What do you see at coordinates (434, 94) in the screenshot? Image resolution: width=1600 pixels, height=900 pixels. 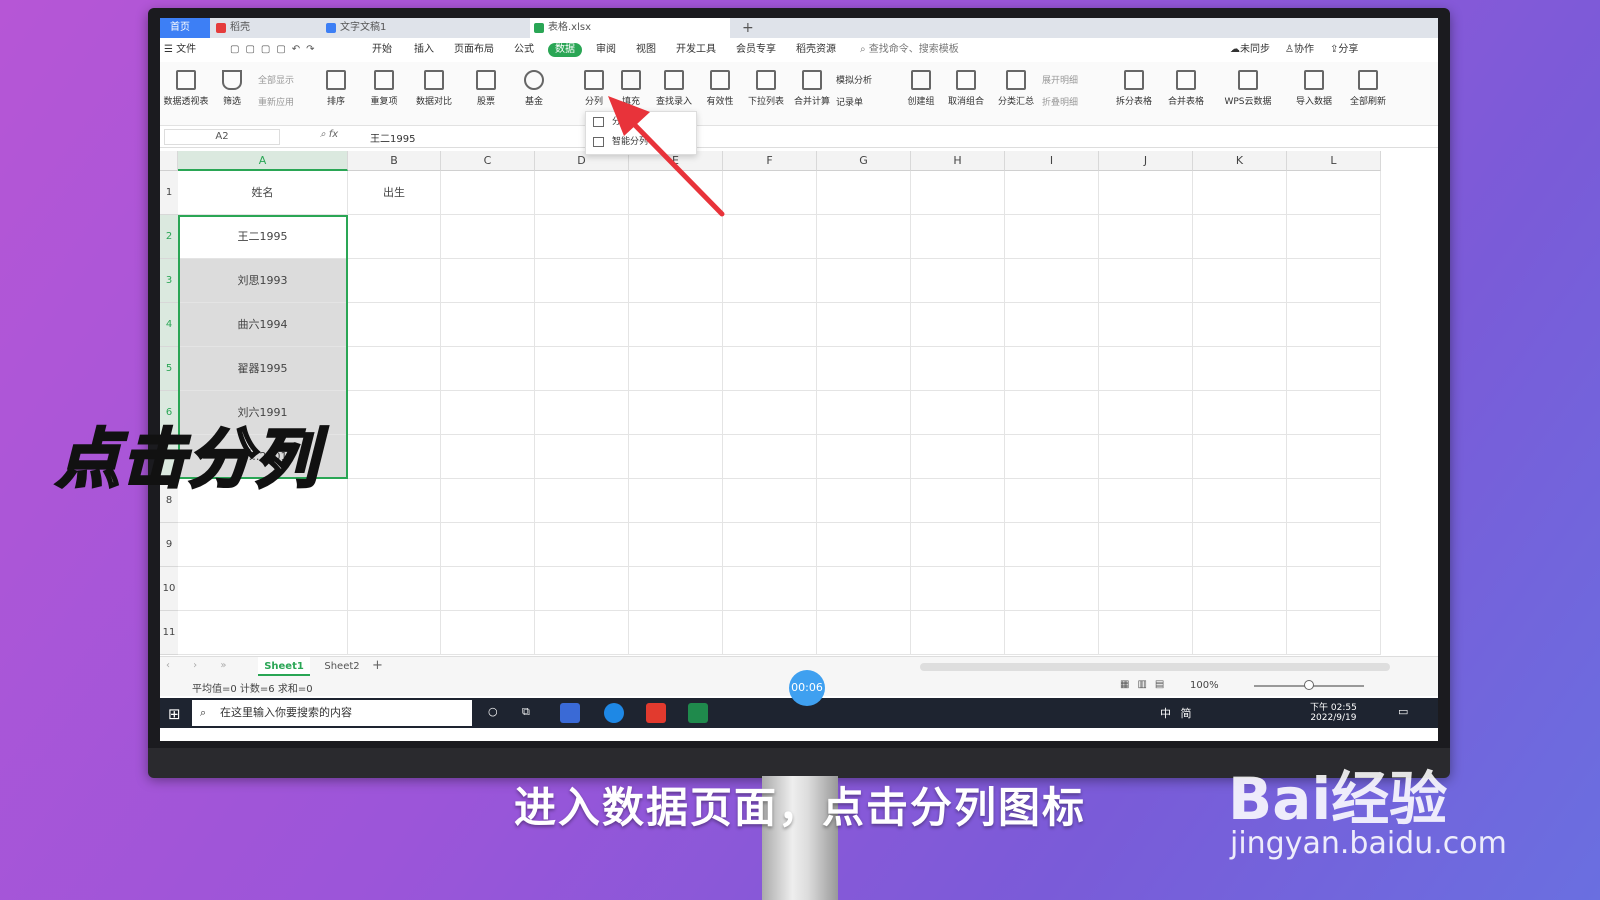 I see `compare-button: 数据对比` at bounding box center [434, 94].